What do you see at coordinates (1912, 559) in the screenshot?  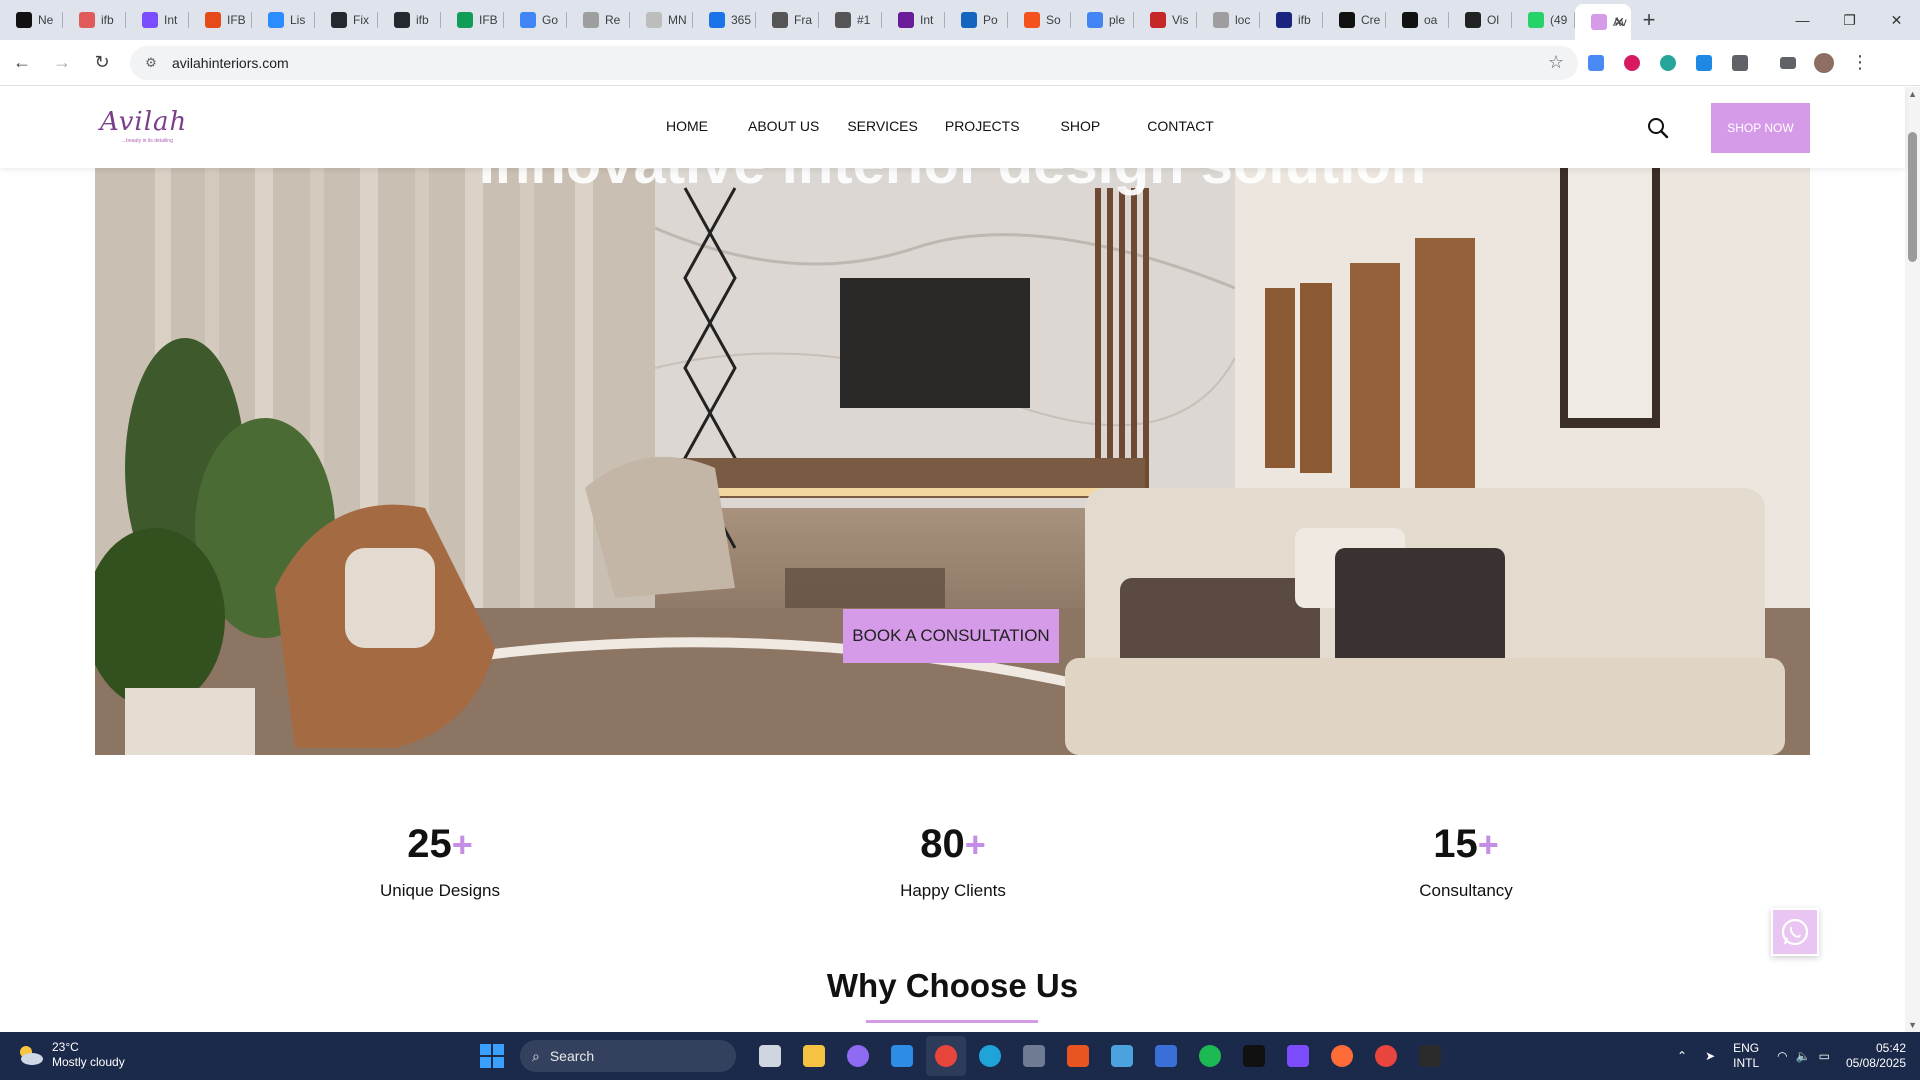 I see `page-scrollbar: ▲ ▼` at bounding box center [1912, 559].